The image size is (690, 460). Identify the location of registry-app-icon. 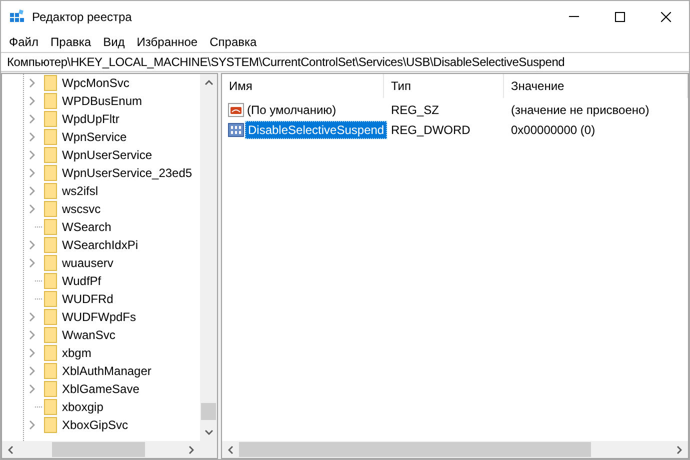
(17, 16).